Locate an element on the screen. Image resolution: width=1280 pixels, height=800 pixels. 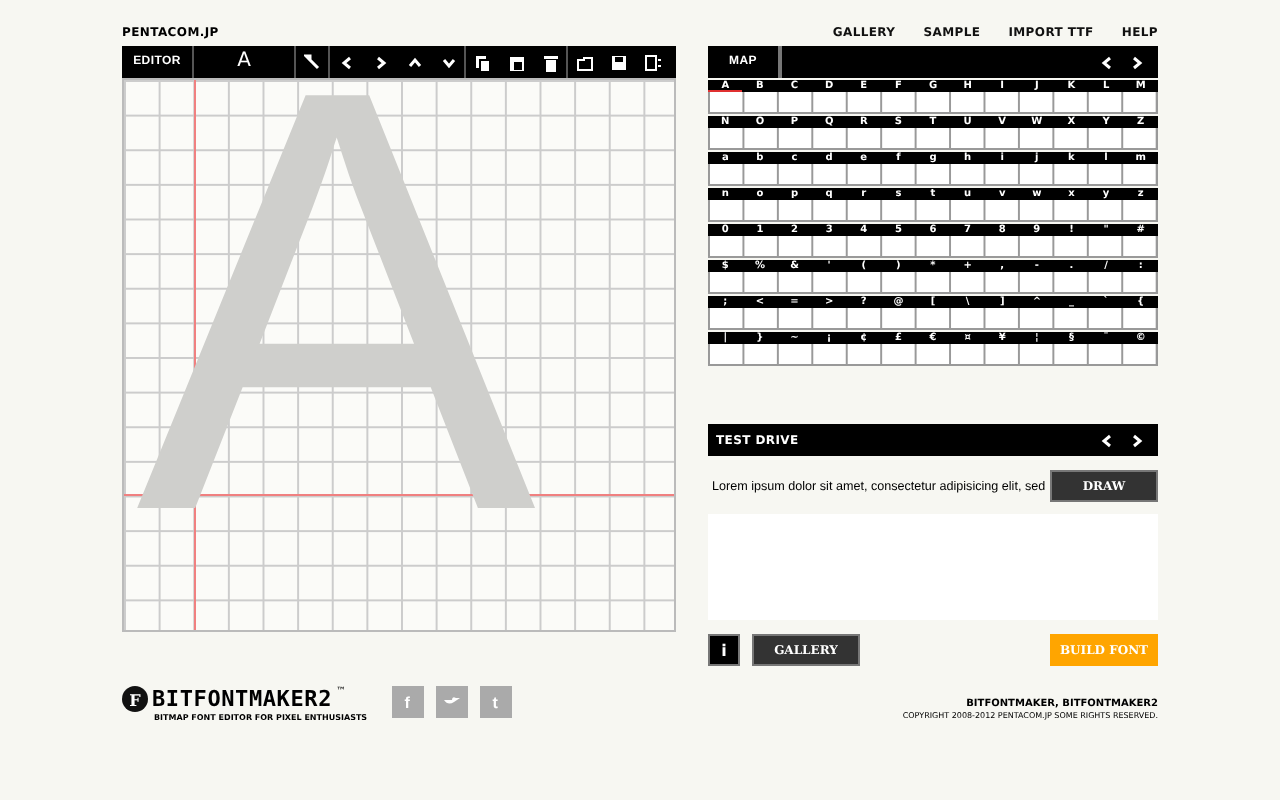
bird-icon is located at coordinates (451, 702).